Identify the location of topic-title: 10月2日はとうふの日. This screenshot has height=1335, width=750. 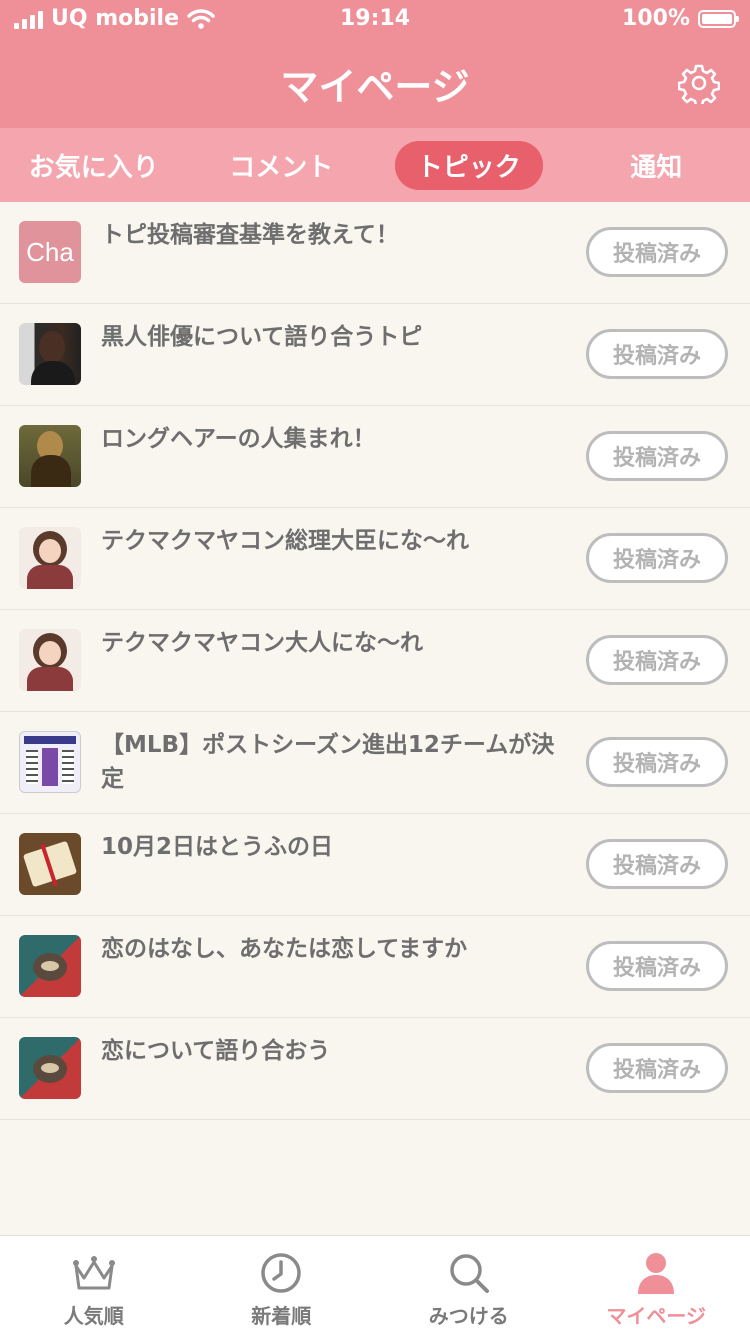
(331, 847).